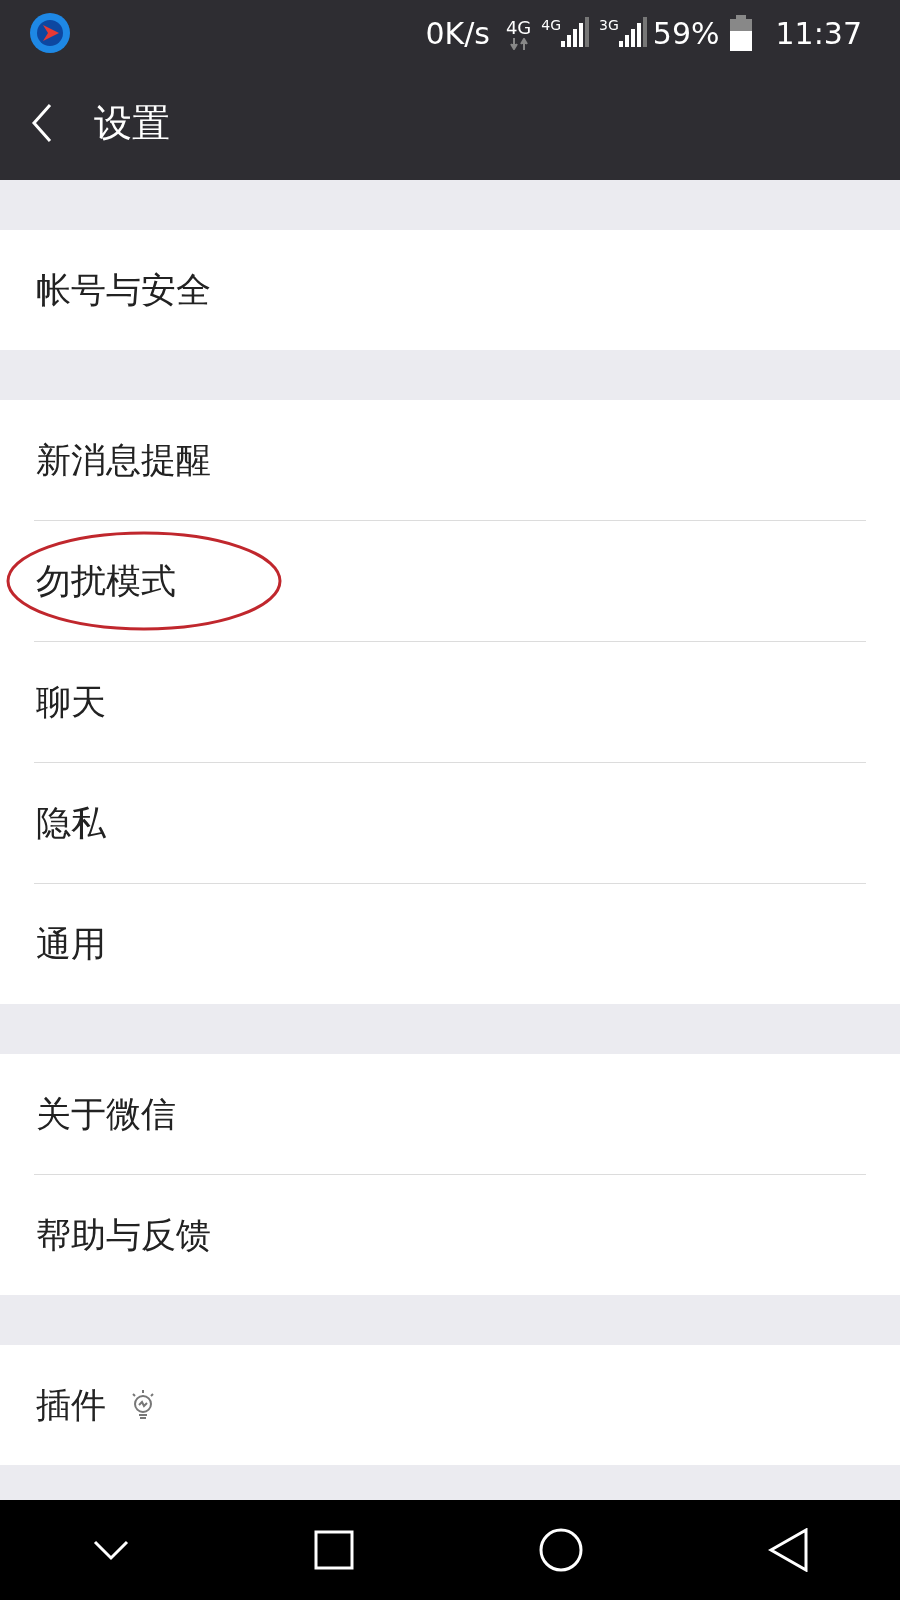 This screenshot has width=900, height=1600. Describe the element at coordinates (71, 1405) in the screenshot. I see `settings-item: 插件` at that location.